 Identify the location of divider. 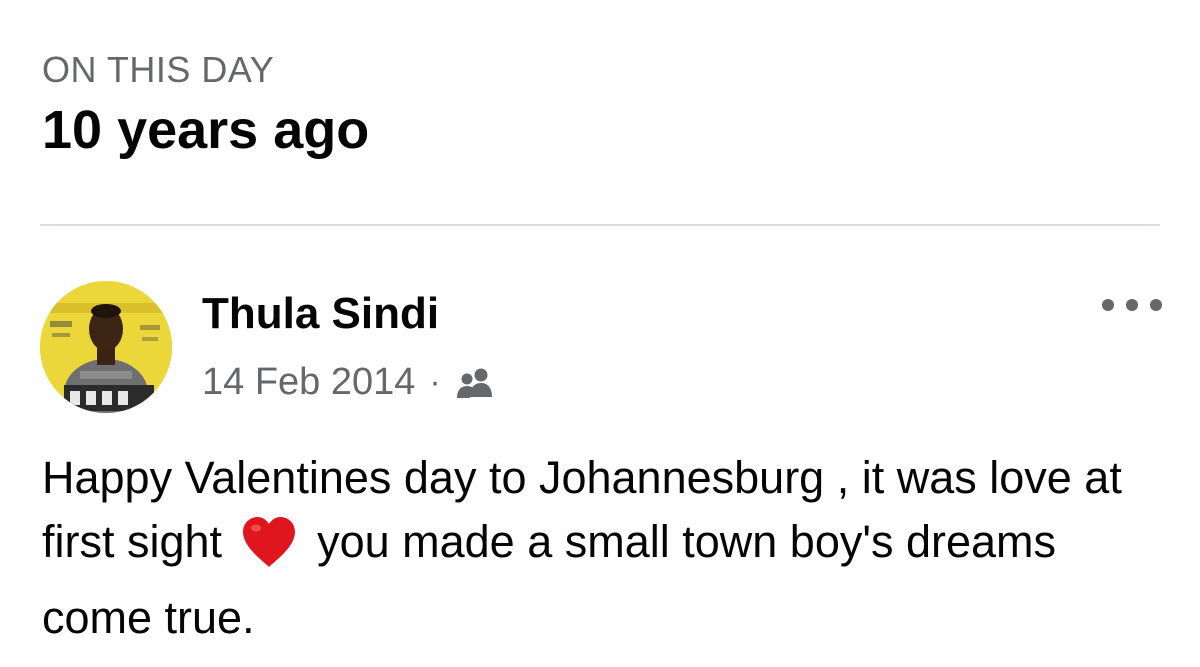
(600, 225).